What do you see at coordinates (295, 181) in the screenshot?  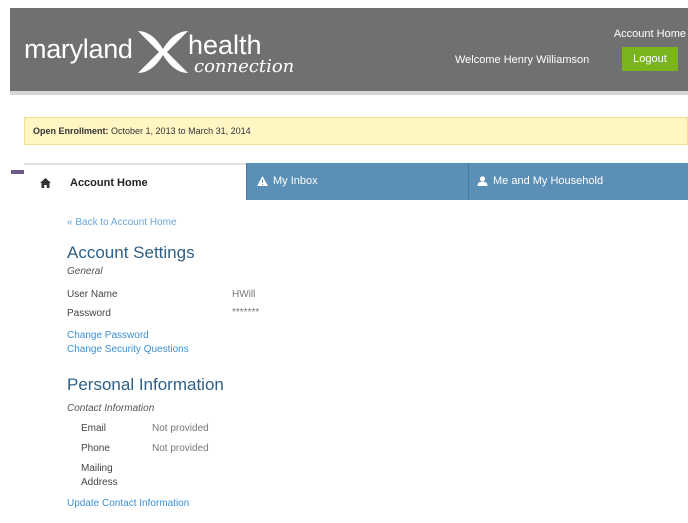 I see `tab-my-inbox-label: My Inbox` at bounding box center [295, 181].